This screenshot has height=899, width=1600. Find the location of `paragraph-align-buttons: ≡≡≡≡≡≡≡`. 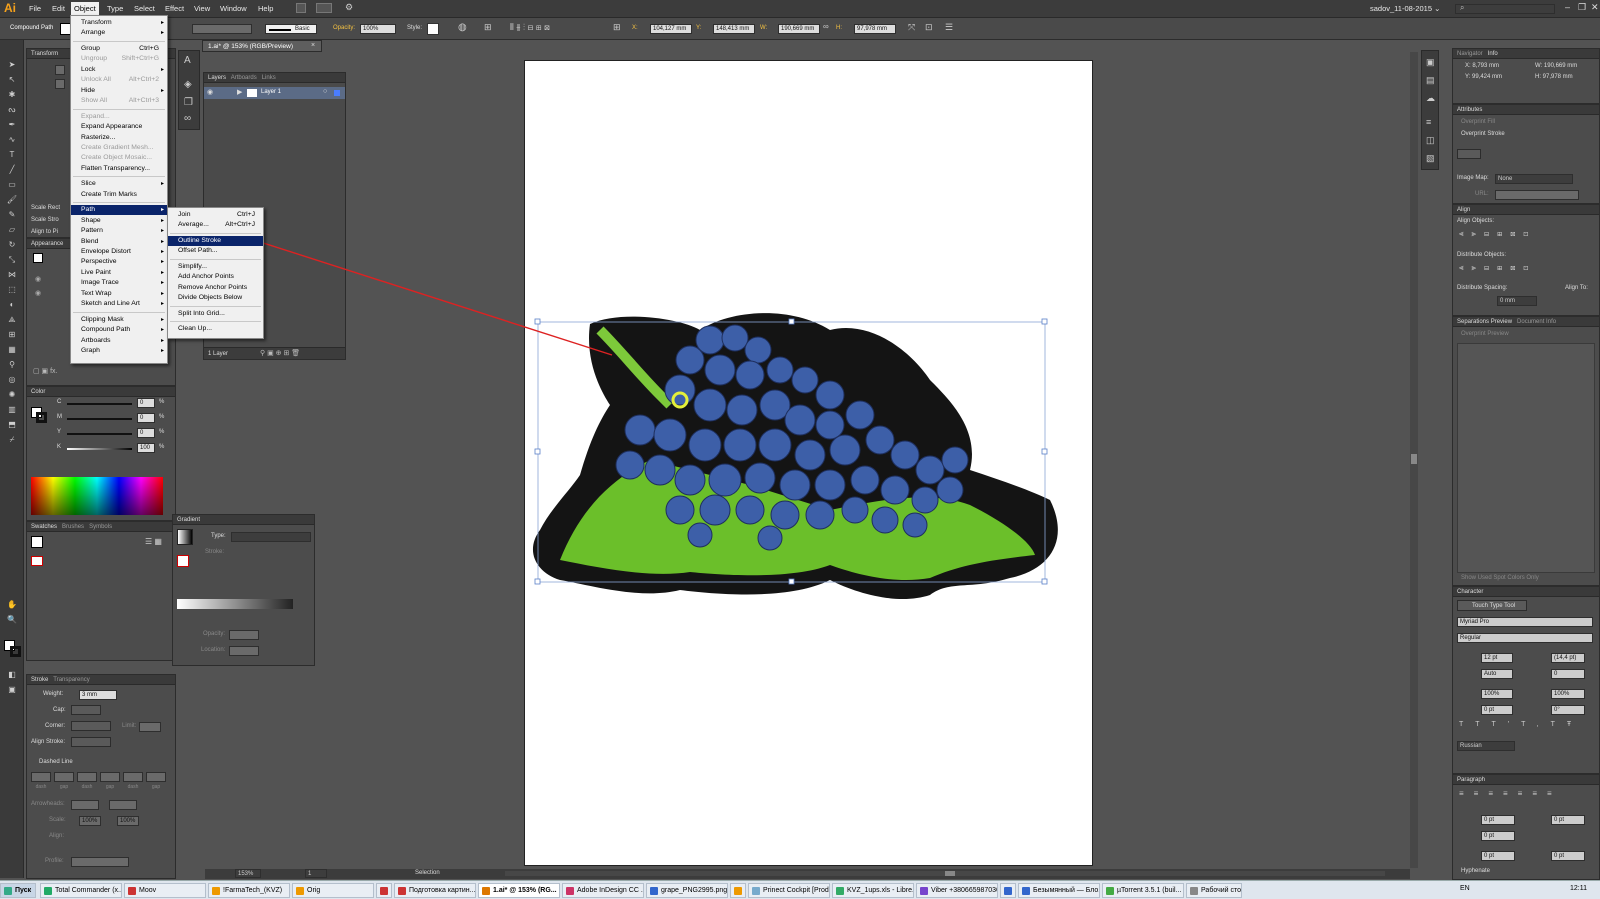

paragraph-align-buttons: ≡≡≡≡≡≡≡ is located at coordinates (1510, 793).